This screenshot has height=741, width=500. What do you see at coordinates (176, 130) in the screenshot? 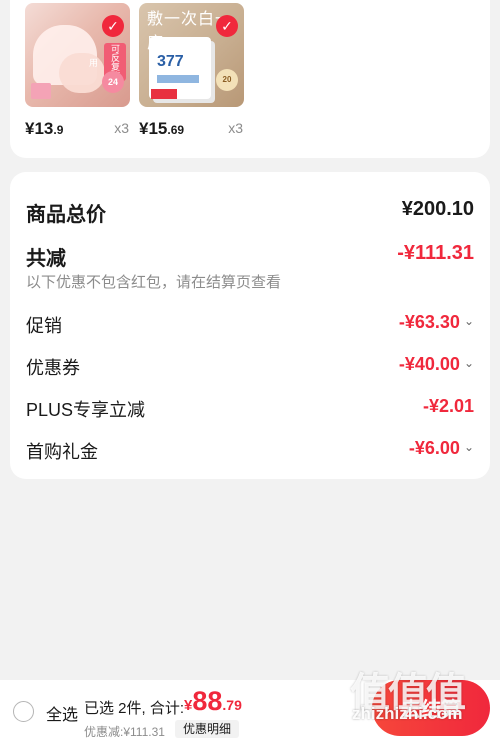
I see `price-dec: .69` at bounding box center [176, 130].